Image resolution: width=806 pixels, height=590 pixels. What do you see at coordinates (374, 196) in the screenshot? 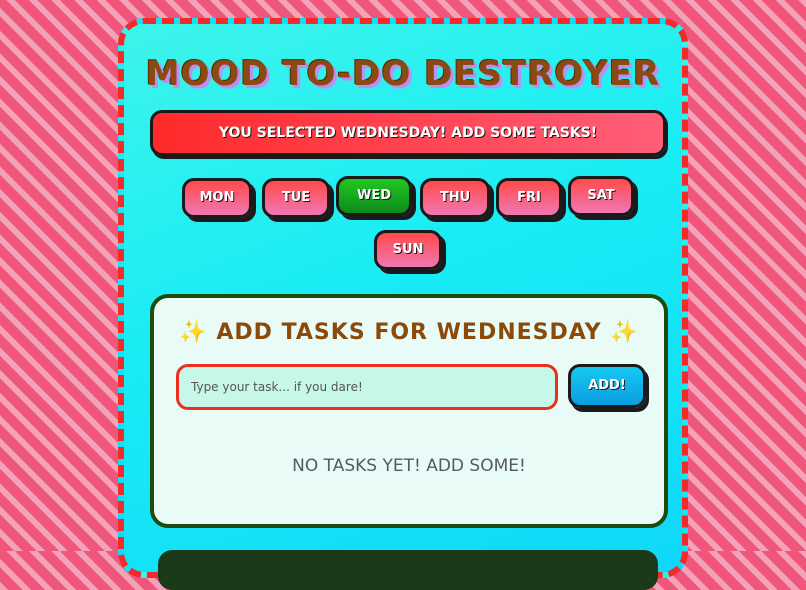
I see `day-button-wed: WED` at bounding box center [374, 196].